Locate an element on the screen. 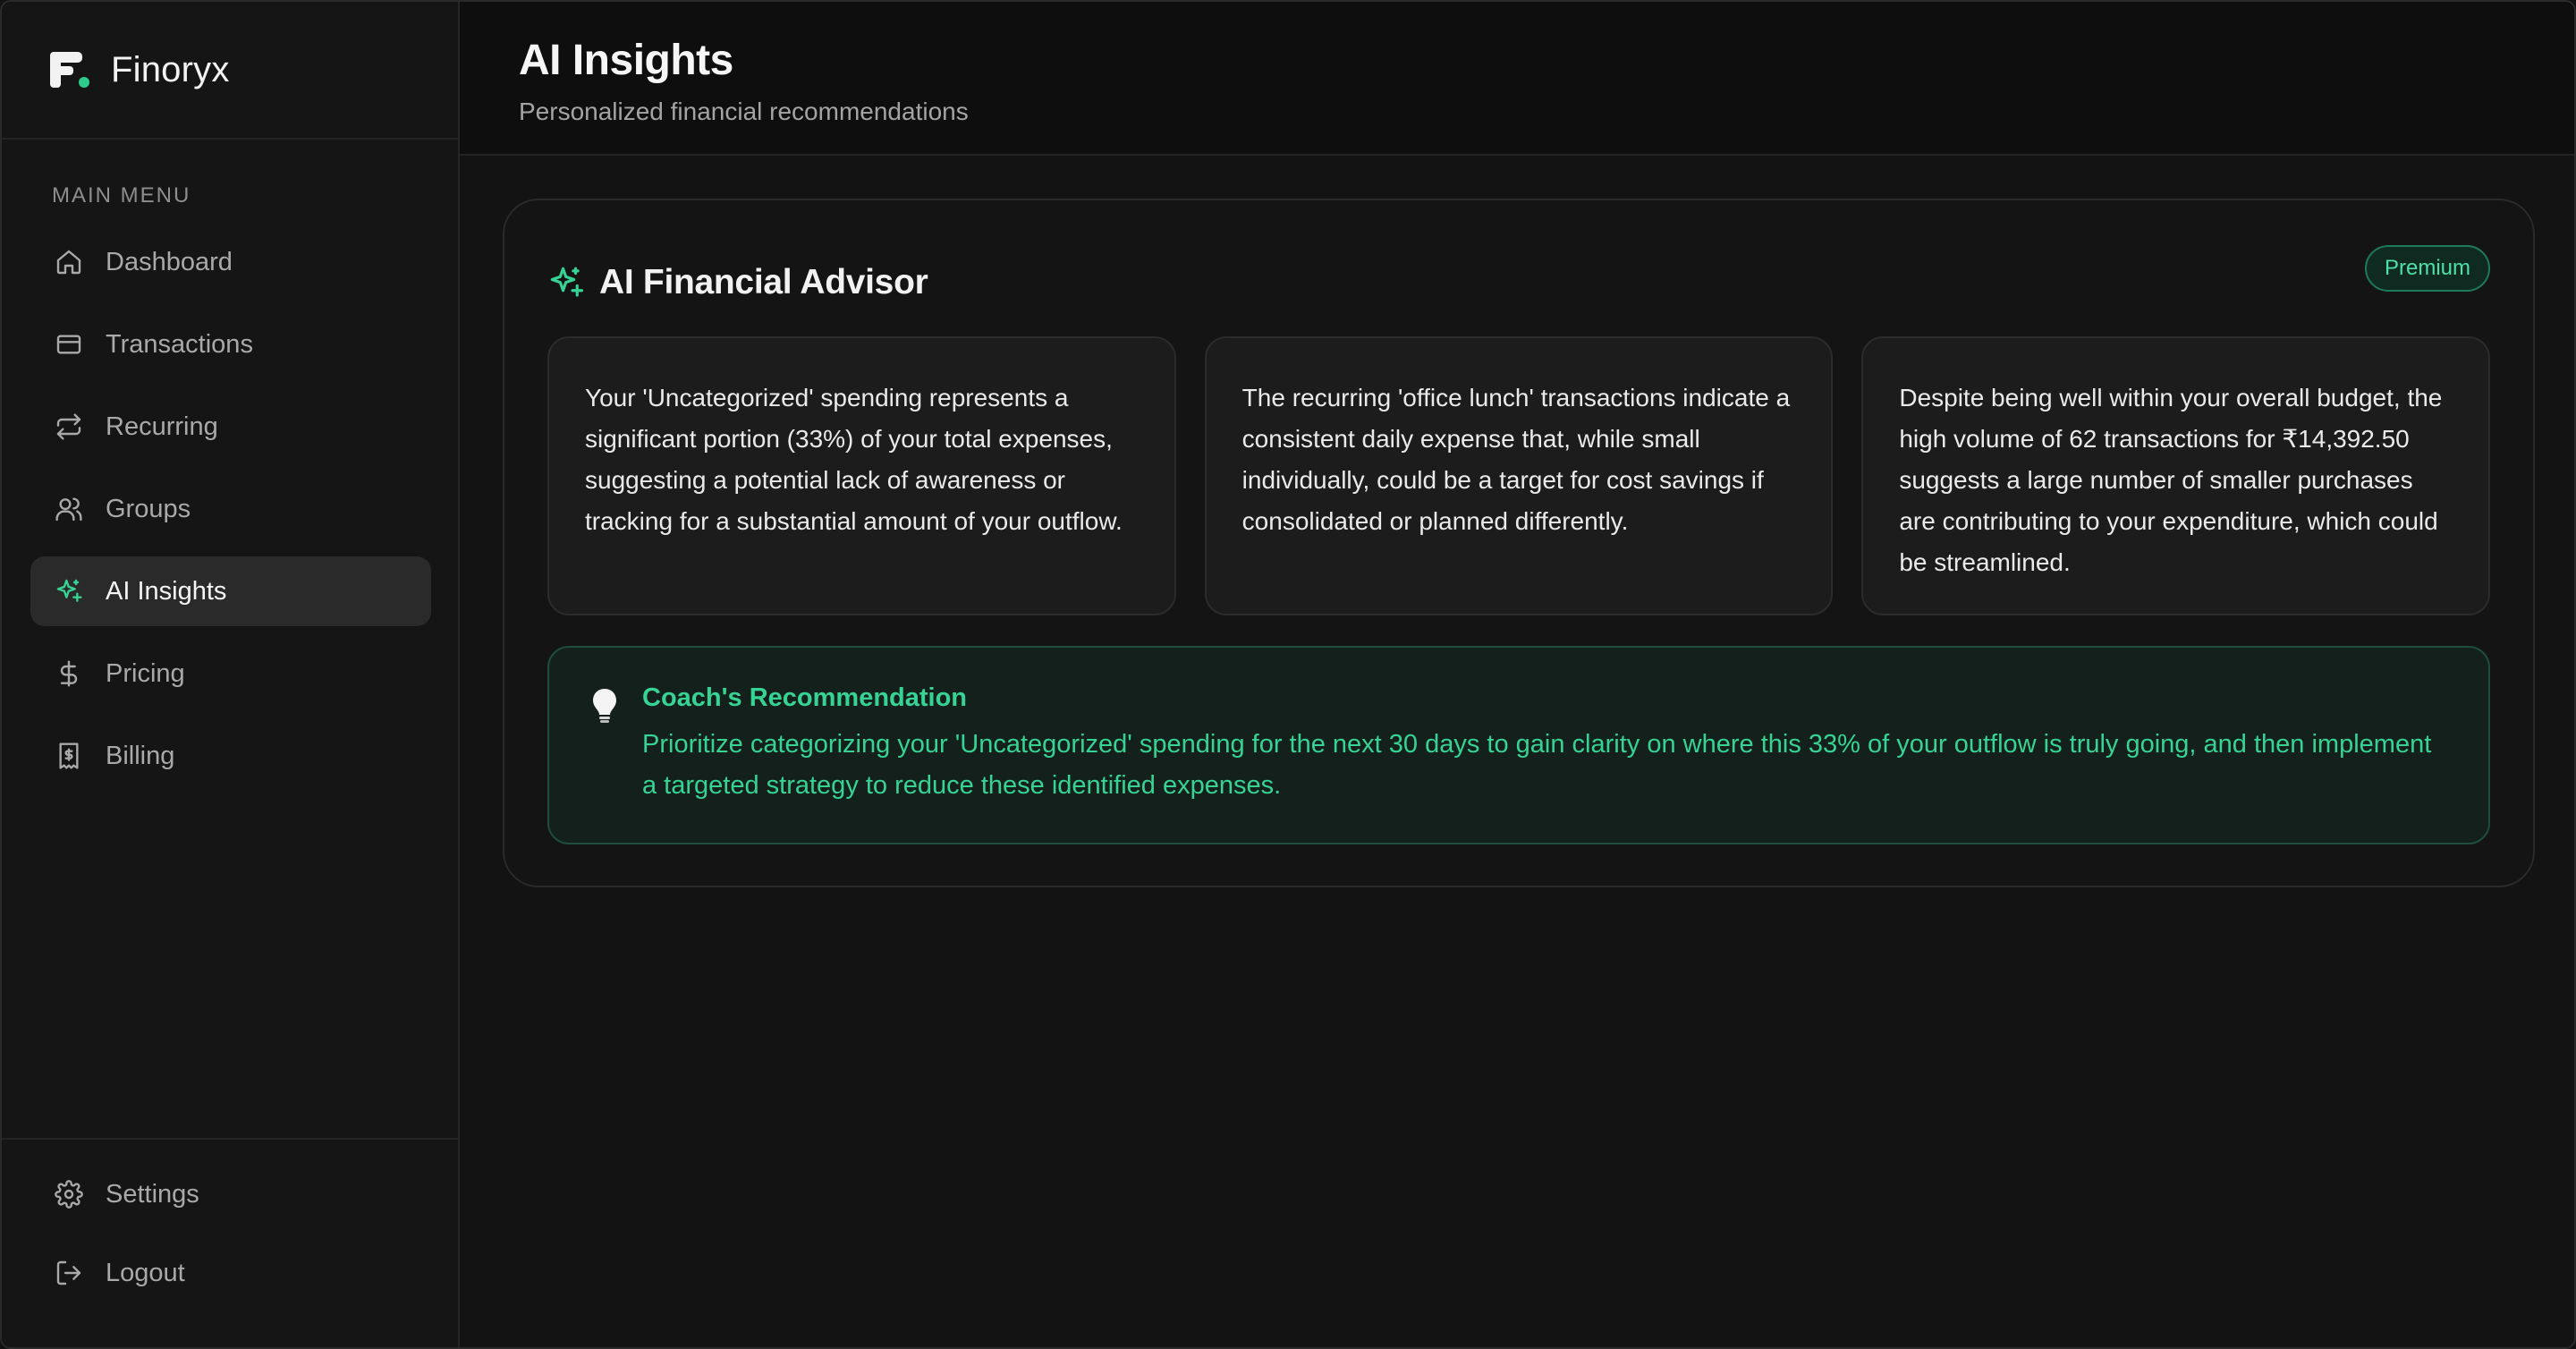 This screenshot has width=2576, height=1349. repeat-icon is located at coordinates (69, 426).